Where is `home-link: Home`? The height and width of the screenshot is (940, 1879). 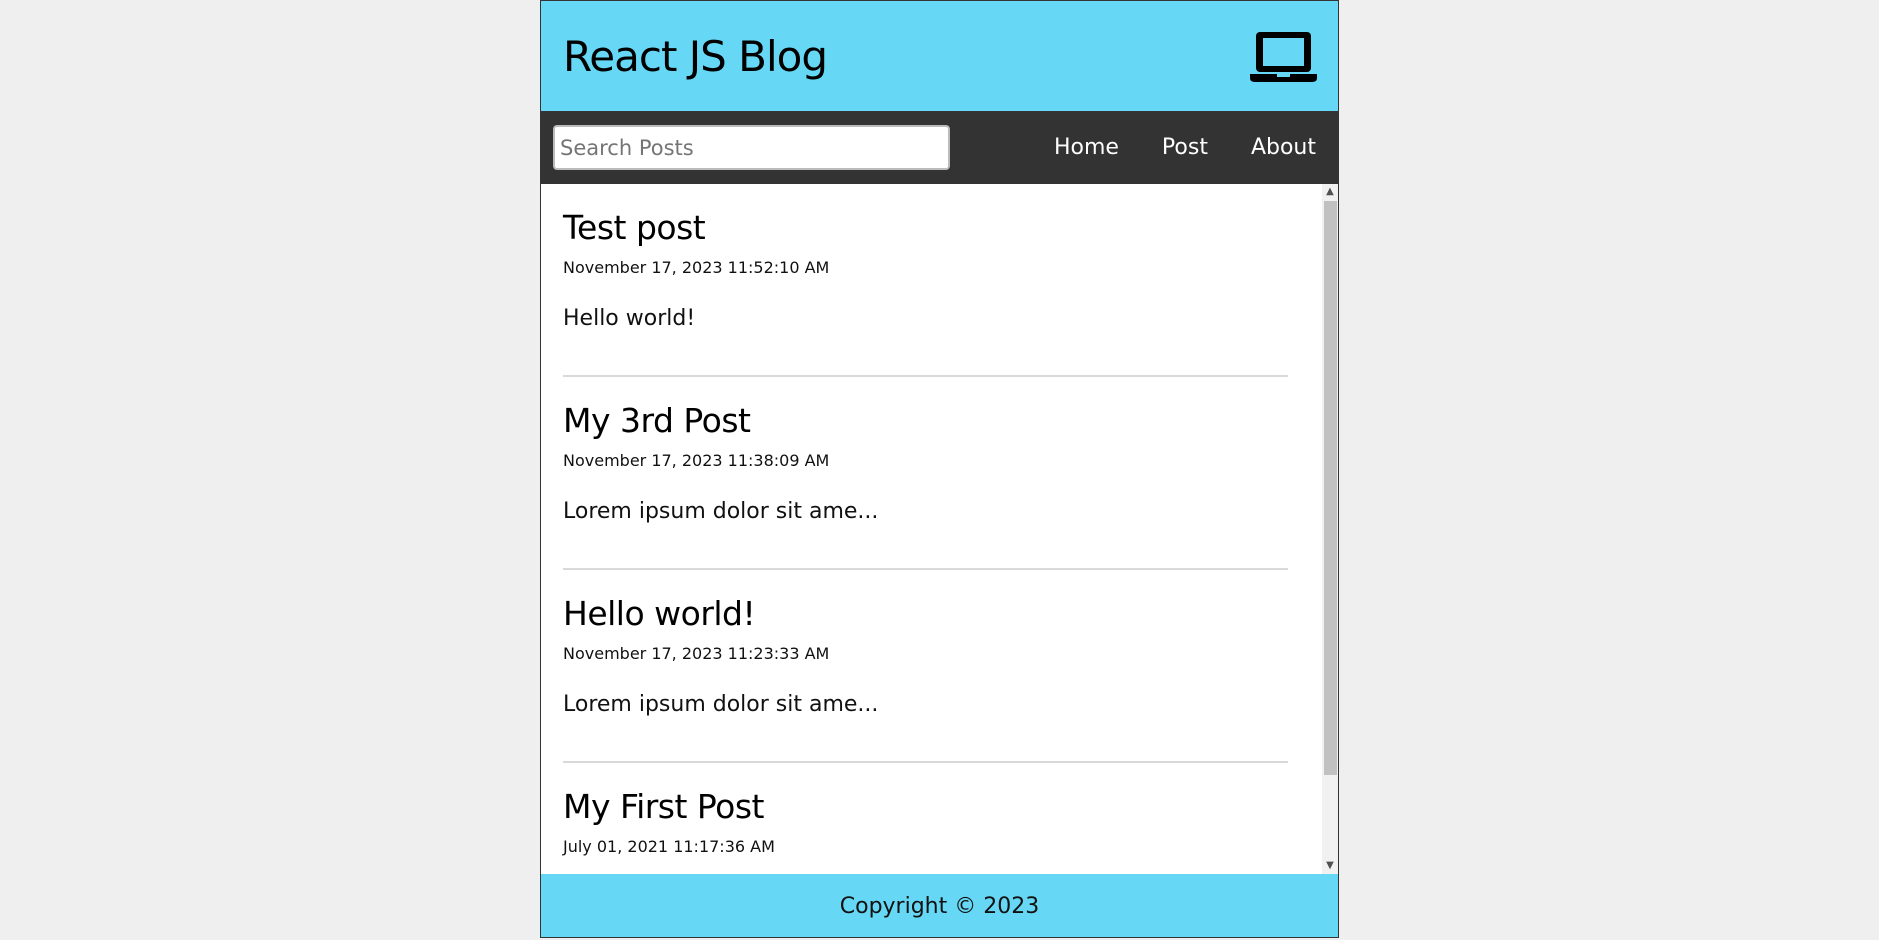
home-link: Home is located at coordinates (1086, 147).